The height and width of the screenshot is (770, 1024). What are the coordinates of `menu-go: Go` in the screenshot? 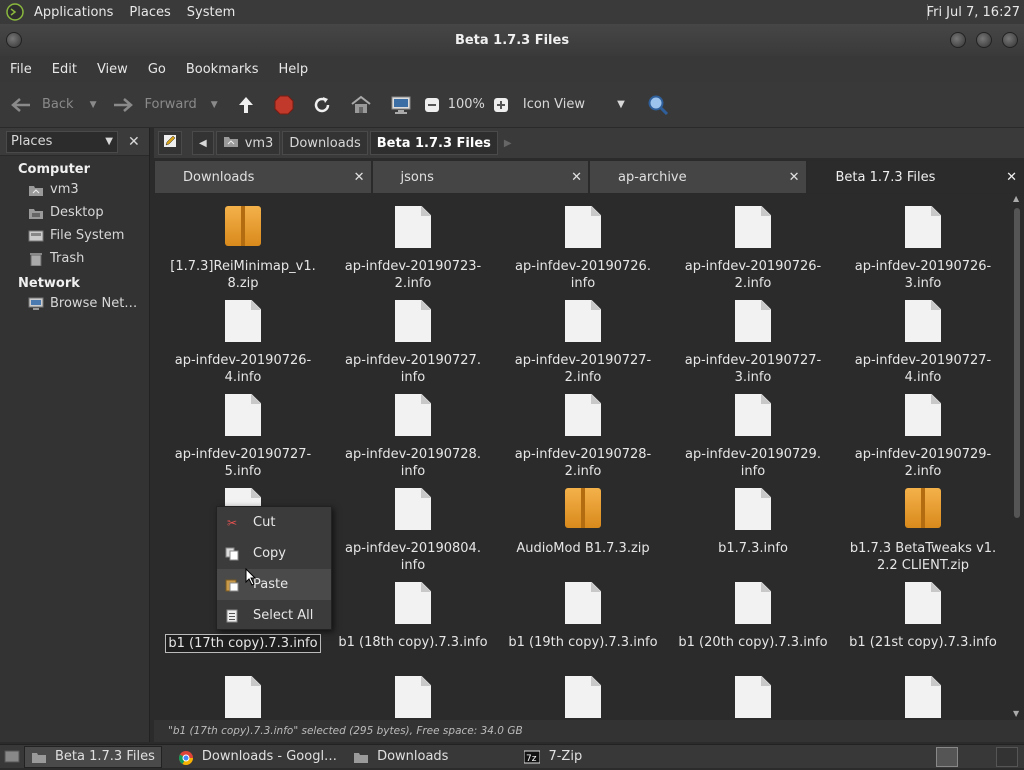 It's located at (157, 69).